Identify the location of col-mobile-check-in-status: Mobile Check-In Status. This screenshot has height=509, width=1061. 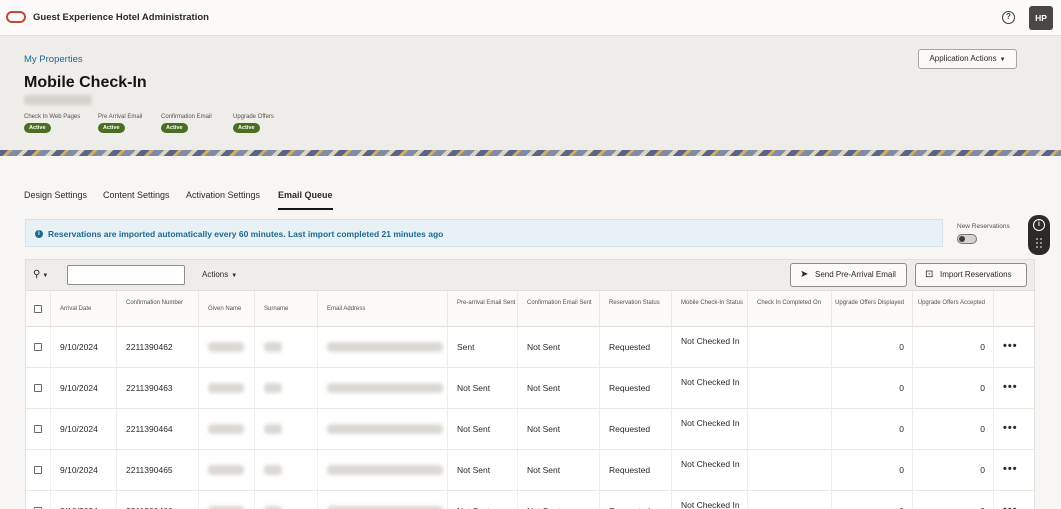
(710, 309).